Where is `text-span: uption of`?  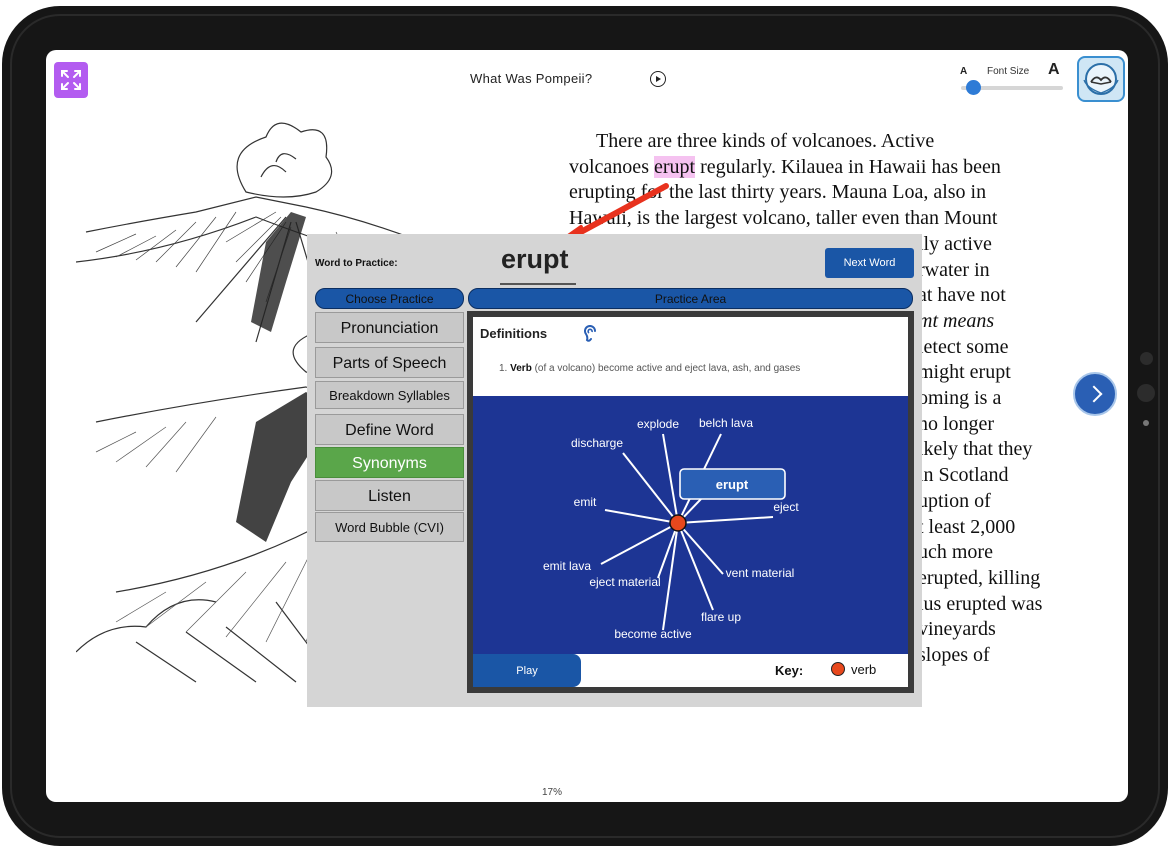 text-span: uption of is located at coordinates (954, 500).